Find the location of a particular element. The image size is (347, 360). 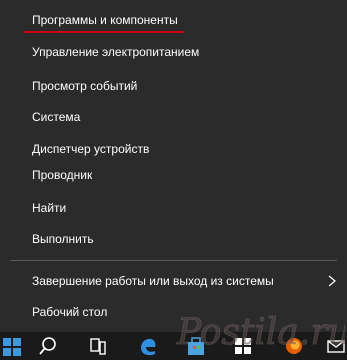

windows-icon is located at coordinates (12, 346).